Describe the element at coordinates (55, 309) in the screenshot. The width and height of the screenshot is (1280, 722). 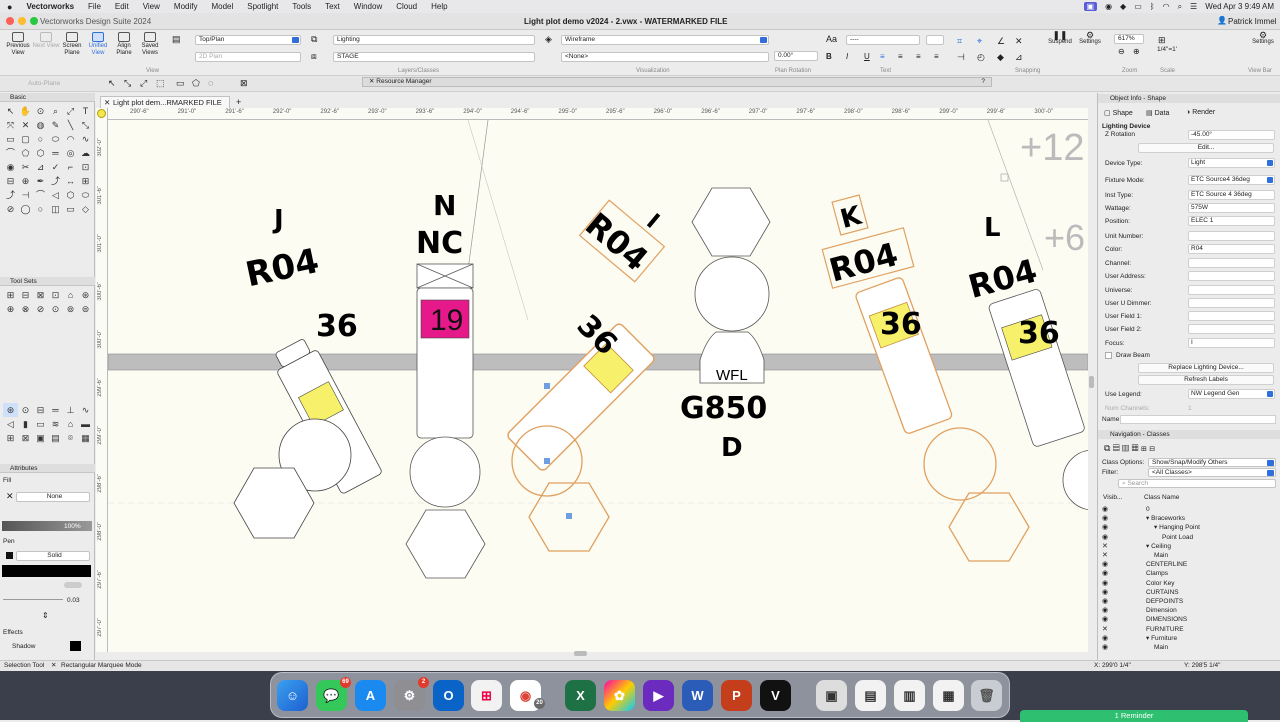
I see `toolset-video-icon: ⊙` at that location.